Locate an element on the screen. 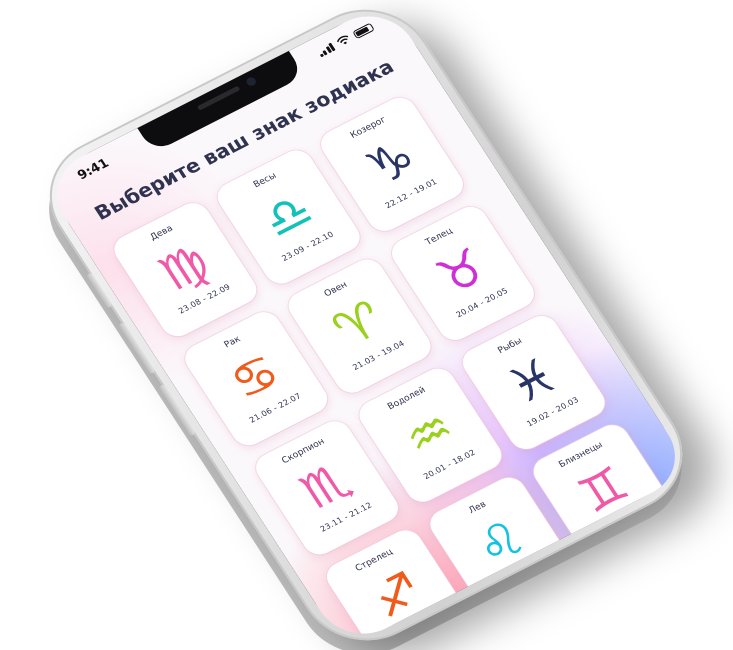 This screenshot has height=650, width=733. status-time: 9:41 is located at coordinates (93, 170).